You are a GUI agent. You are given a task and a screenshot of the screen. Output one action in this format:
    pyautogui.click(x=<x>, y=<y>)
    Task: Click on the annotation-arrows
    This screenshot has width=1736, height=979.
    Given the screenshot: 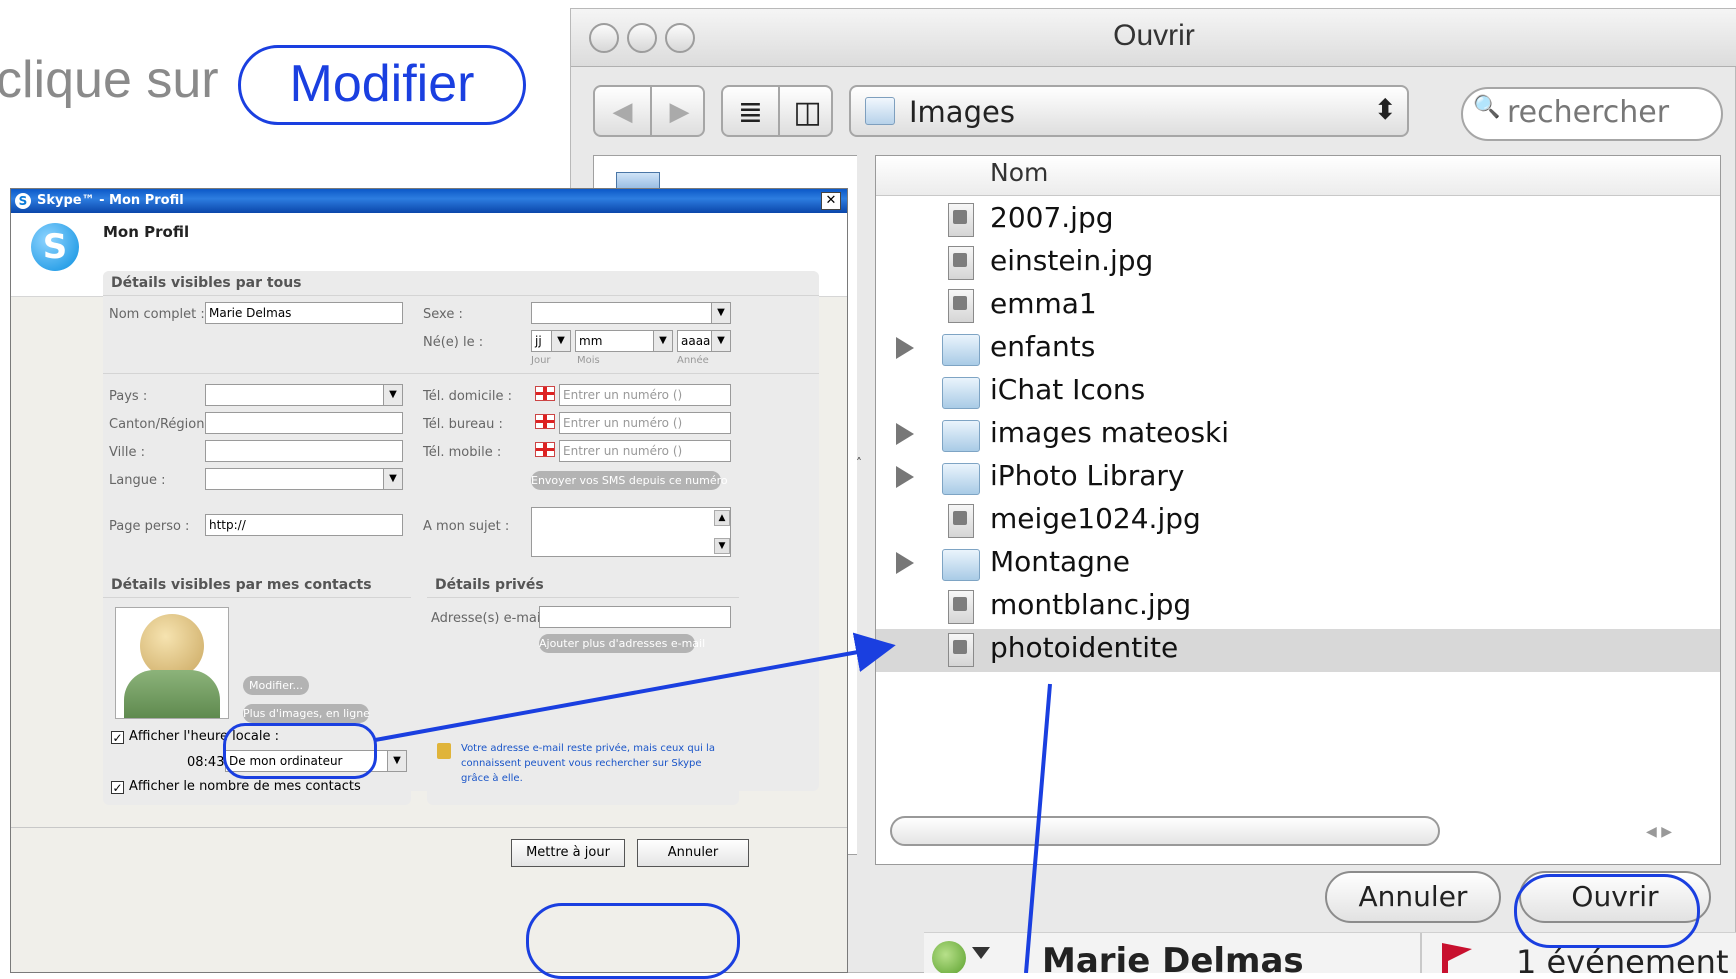 What is the action you would take?
    pyautogui.click(x=713, y=802)
    